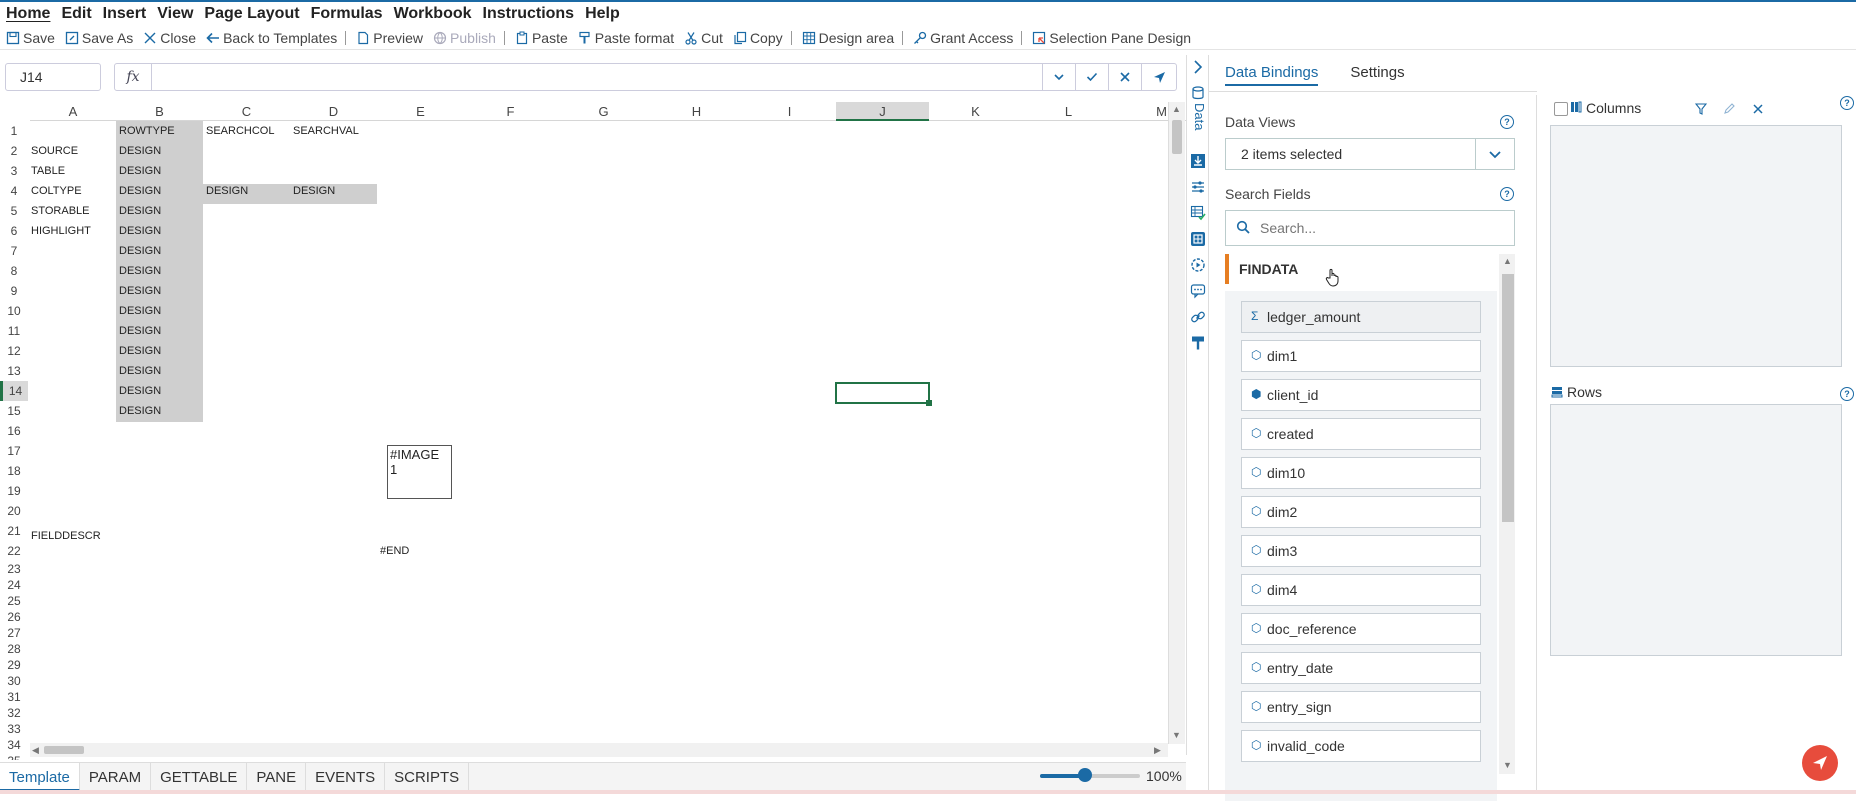 The height and width of the screenshot is (801, 1856). I want to click on zoom-slider-knob, so click(1085, 775).